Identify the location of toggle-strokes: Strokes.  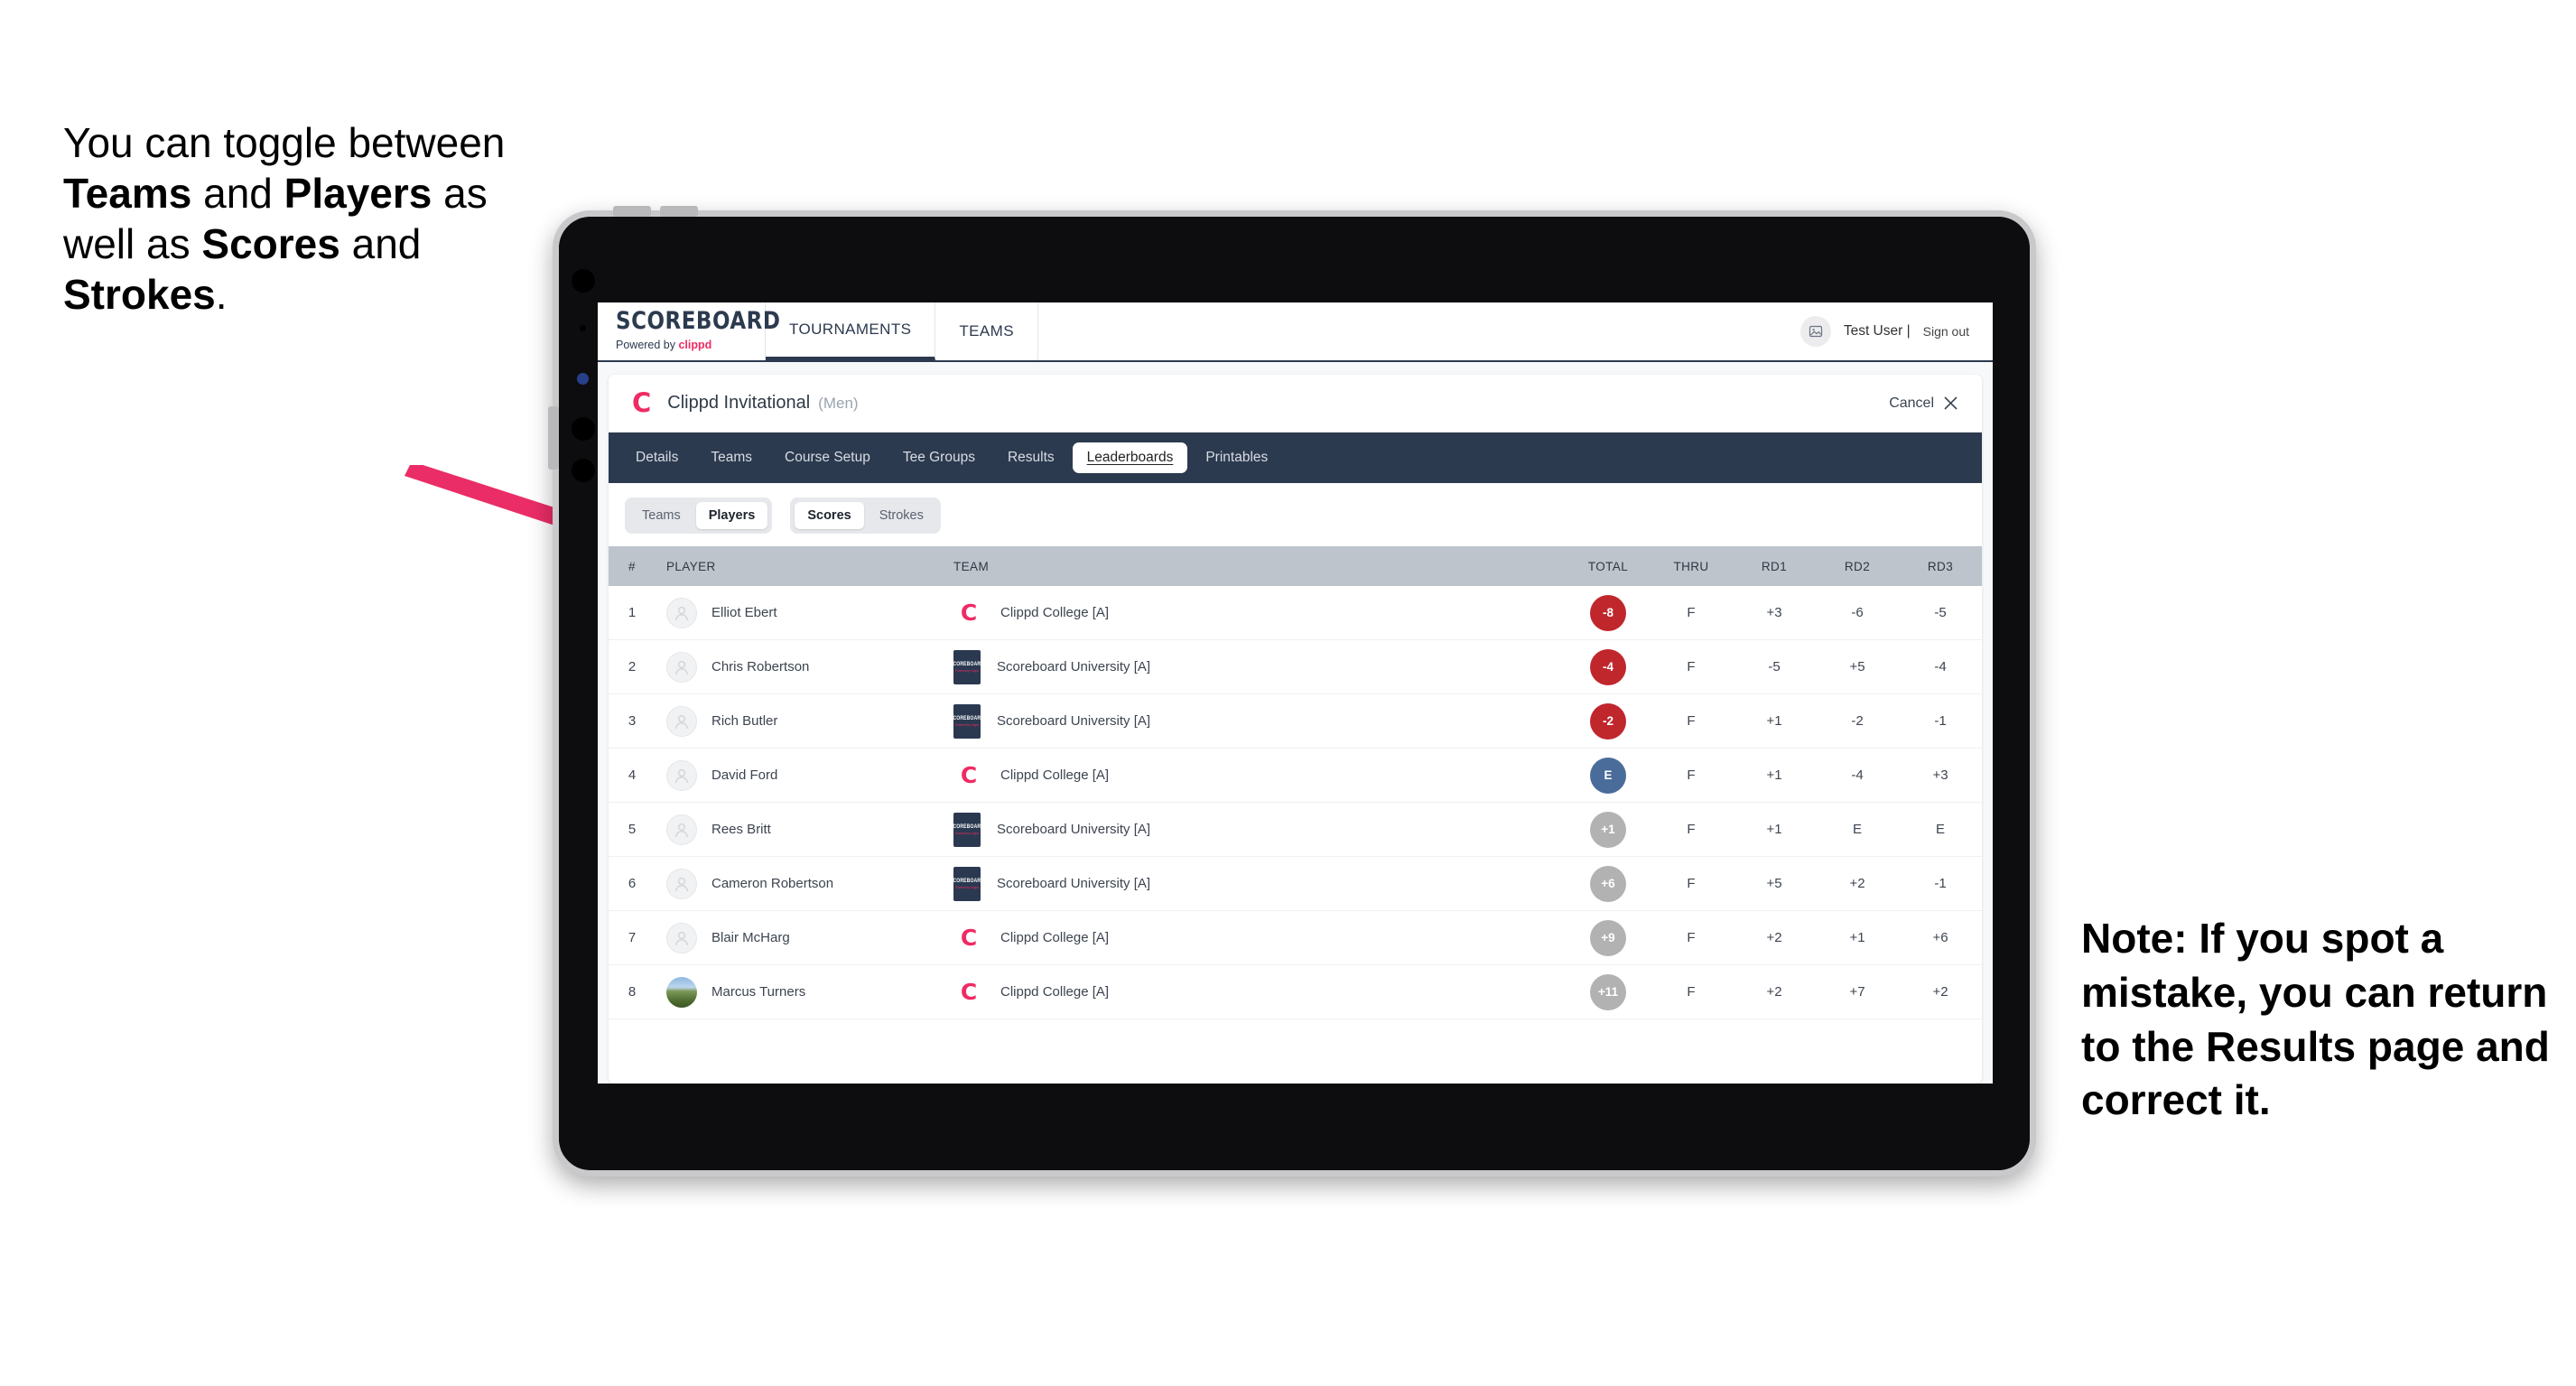
(901, 515).